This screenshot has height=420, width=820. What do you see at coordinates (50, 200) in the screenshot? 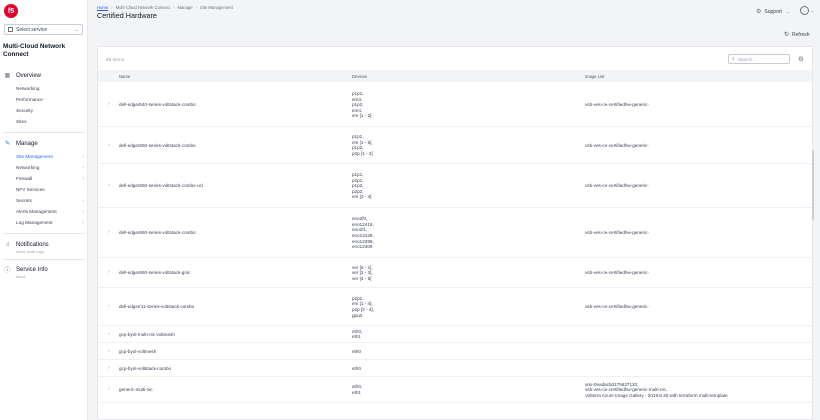
I see `sidebar-item-secrets: Secrets ›` at bounding box center [50, 200].